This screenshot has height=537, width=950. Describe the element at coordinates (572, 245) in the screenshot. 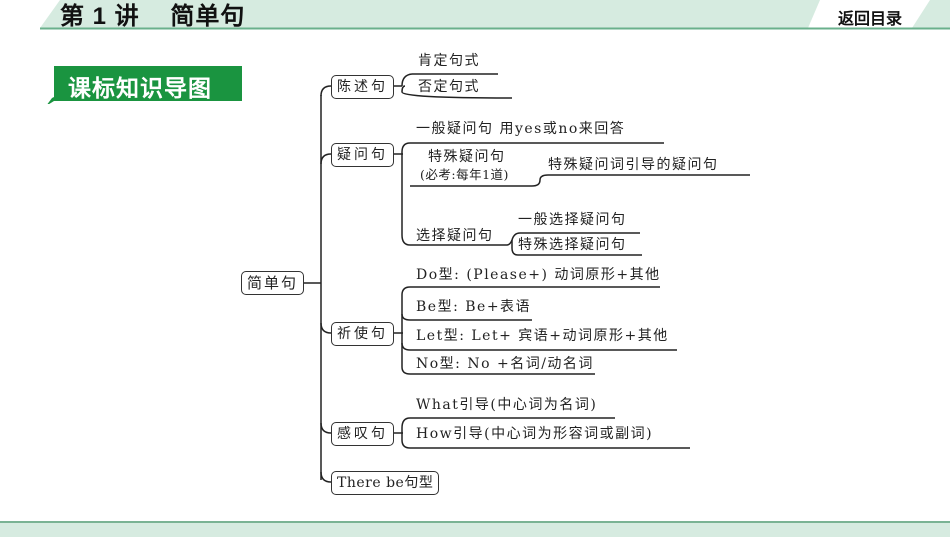

I see `leaf-special-alternative: 特殊选择疑问句` at that location.